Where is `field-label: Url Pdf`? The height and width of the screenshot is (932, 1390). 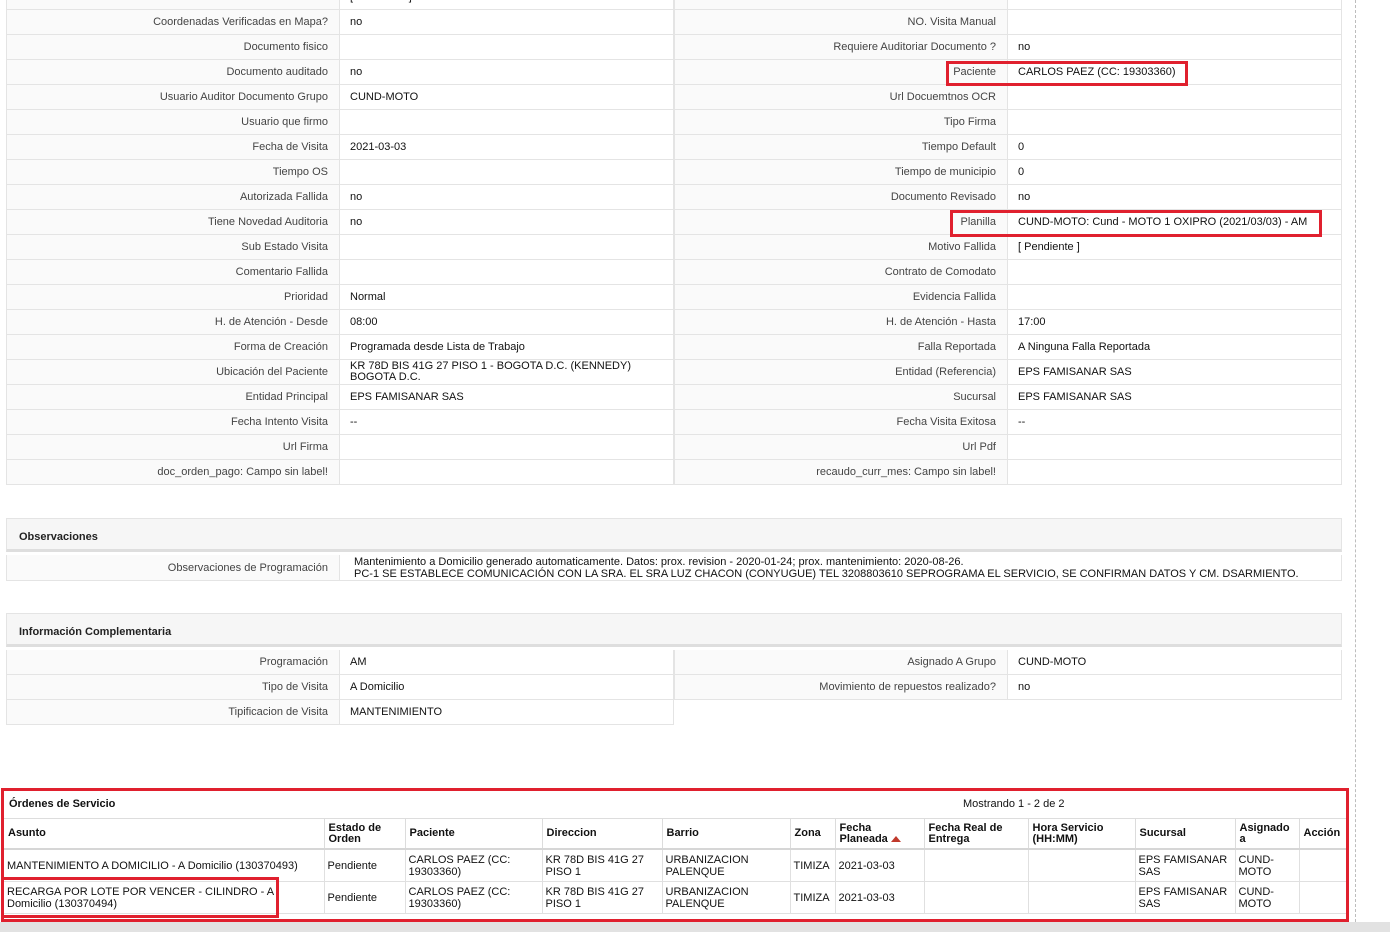 field-label: Url Pdf is located at coordinates (841, 447).